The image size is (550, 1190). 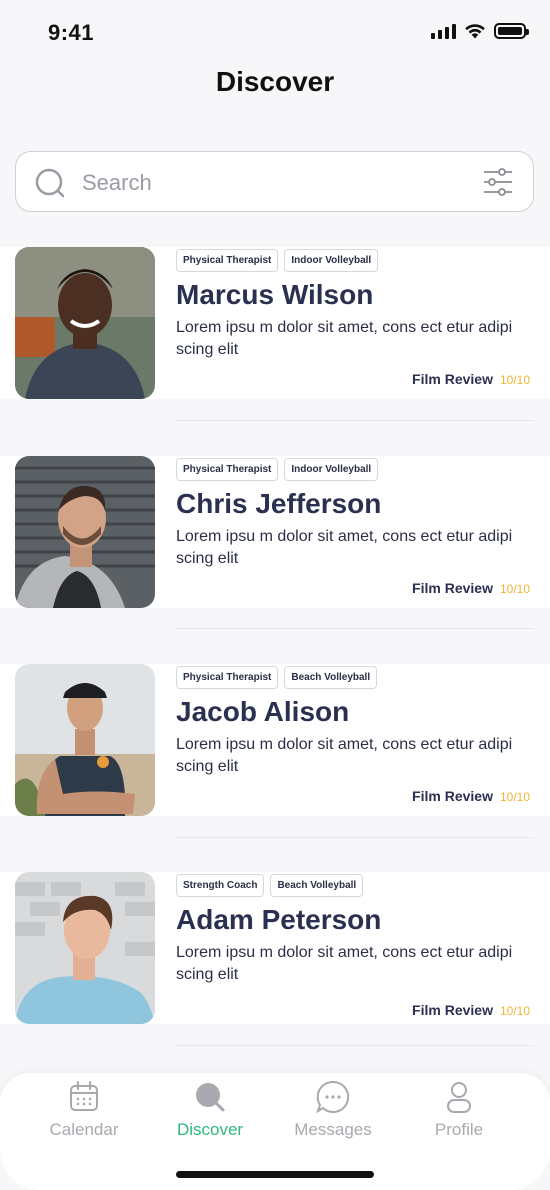 I want to click on filter-sliders-icon, so click(x=498, y=182).